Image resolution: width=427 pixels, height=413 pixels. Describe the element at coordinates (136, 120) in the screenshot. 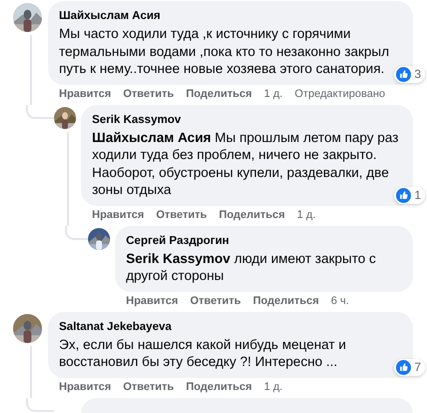

I see `author-name: Serik Kassymov` at that location.